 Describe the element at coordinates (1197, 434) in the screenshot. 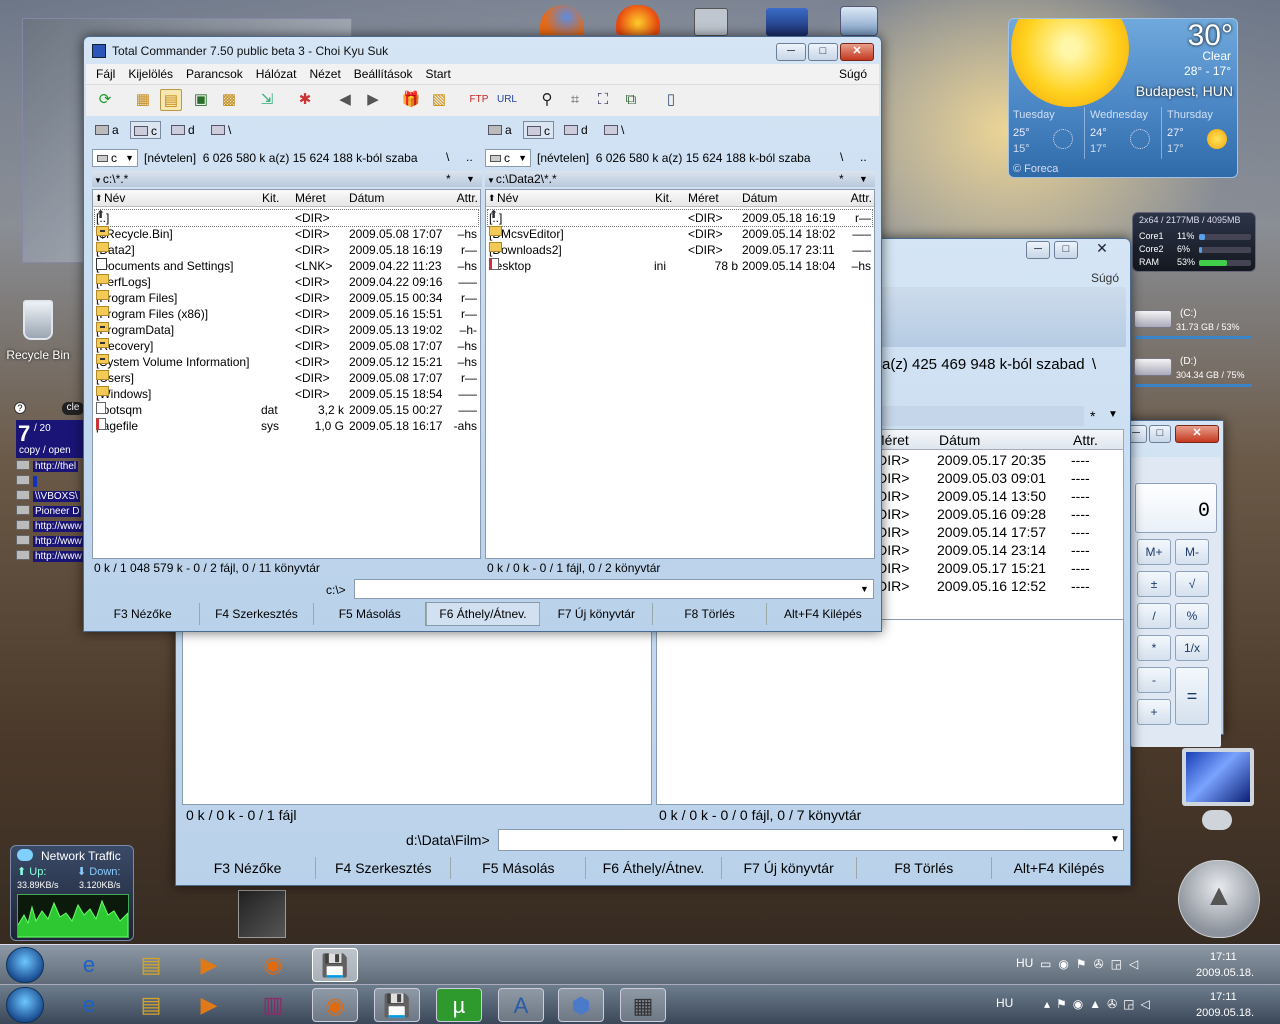

I see `calc-close-button: ✕` at that location.